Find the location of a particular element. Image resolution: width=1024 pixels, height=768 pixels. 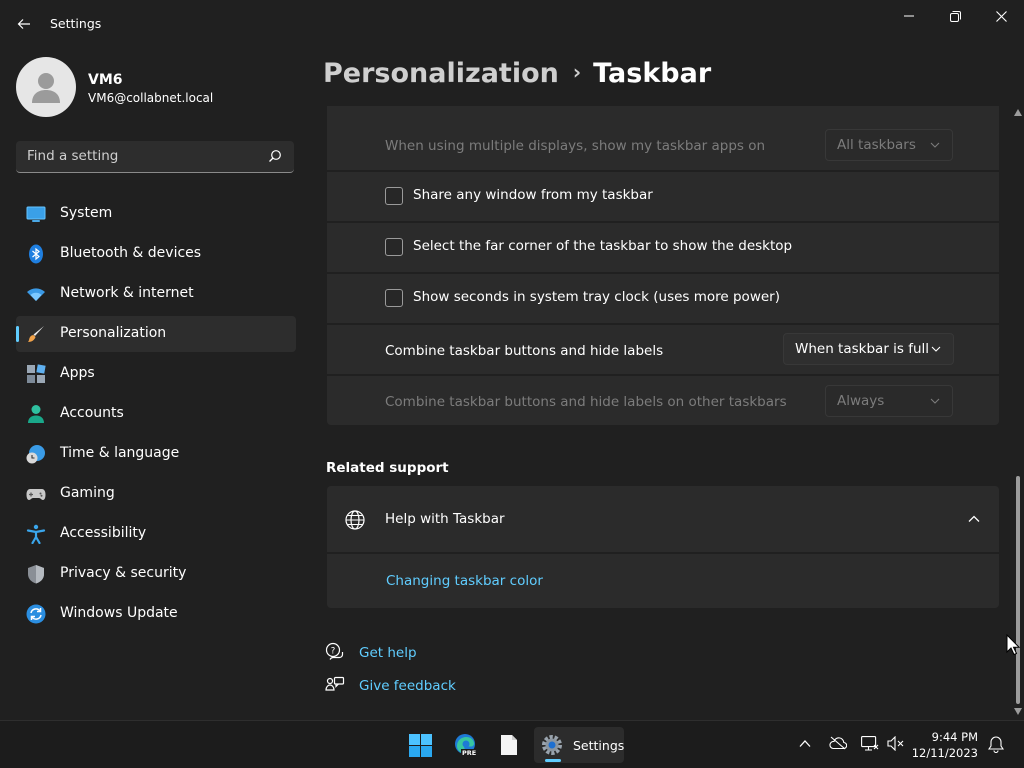

sidebar-item-system: System is located at coordinates (156, 214).